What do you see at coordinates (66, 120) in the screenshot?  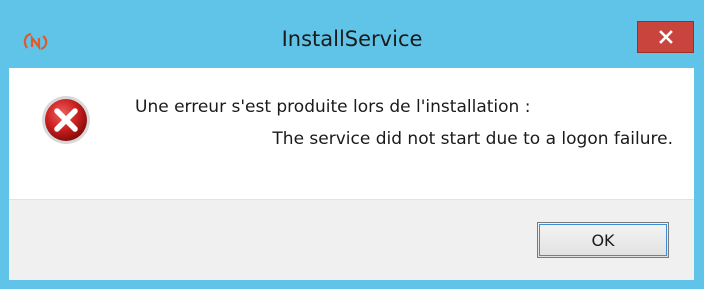 I see `error-icon` at bounding box center [66, 120].